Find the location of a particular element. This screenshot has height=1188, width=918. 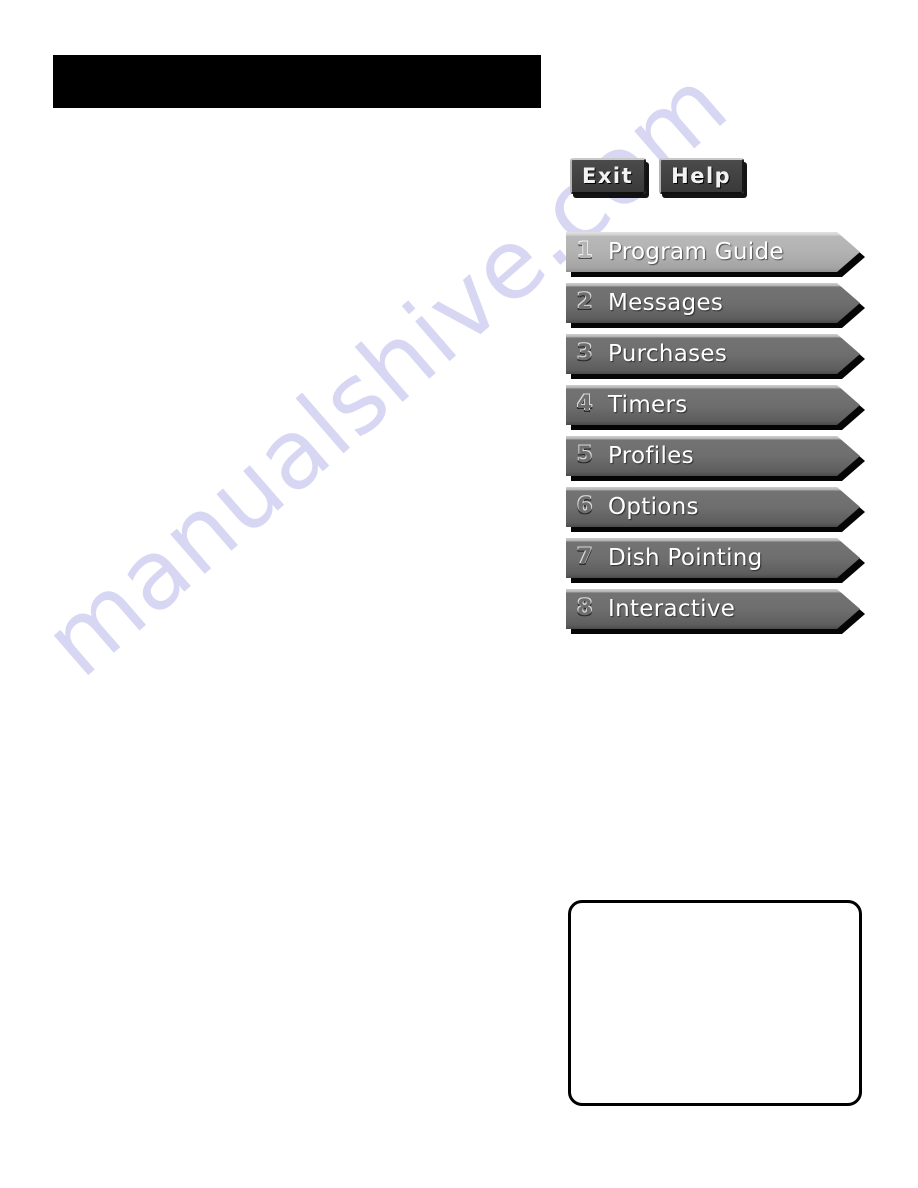

menu-item-label: Timers is located at coordinates (648, 404).